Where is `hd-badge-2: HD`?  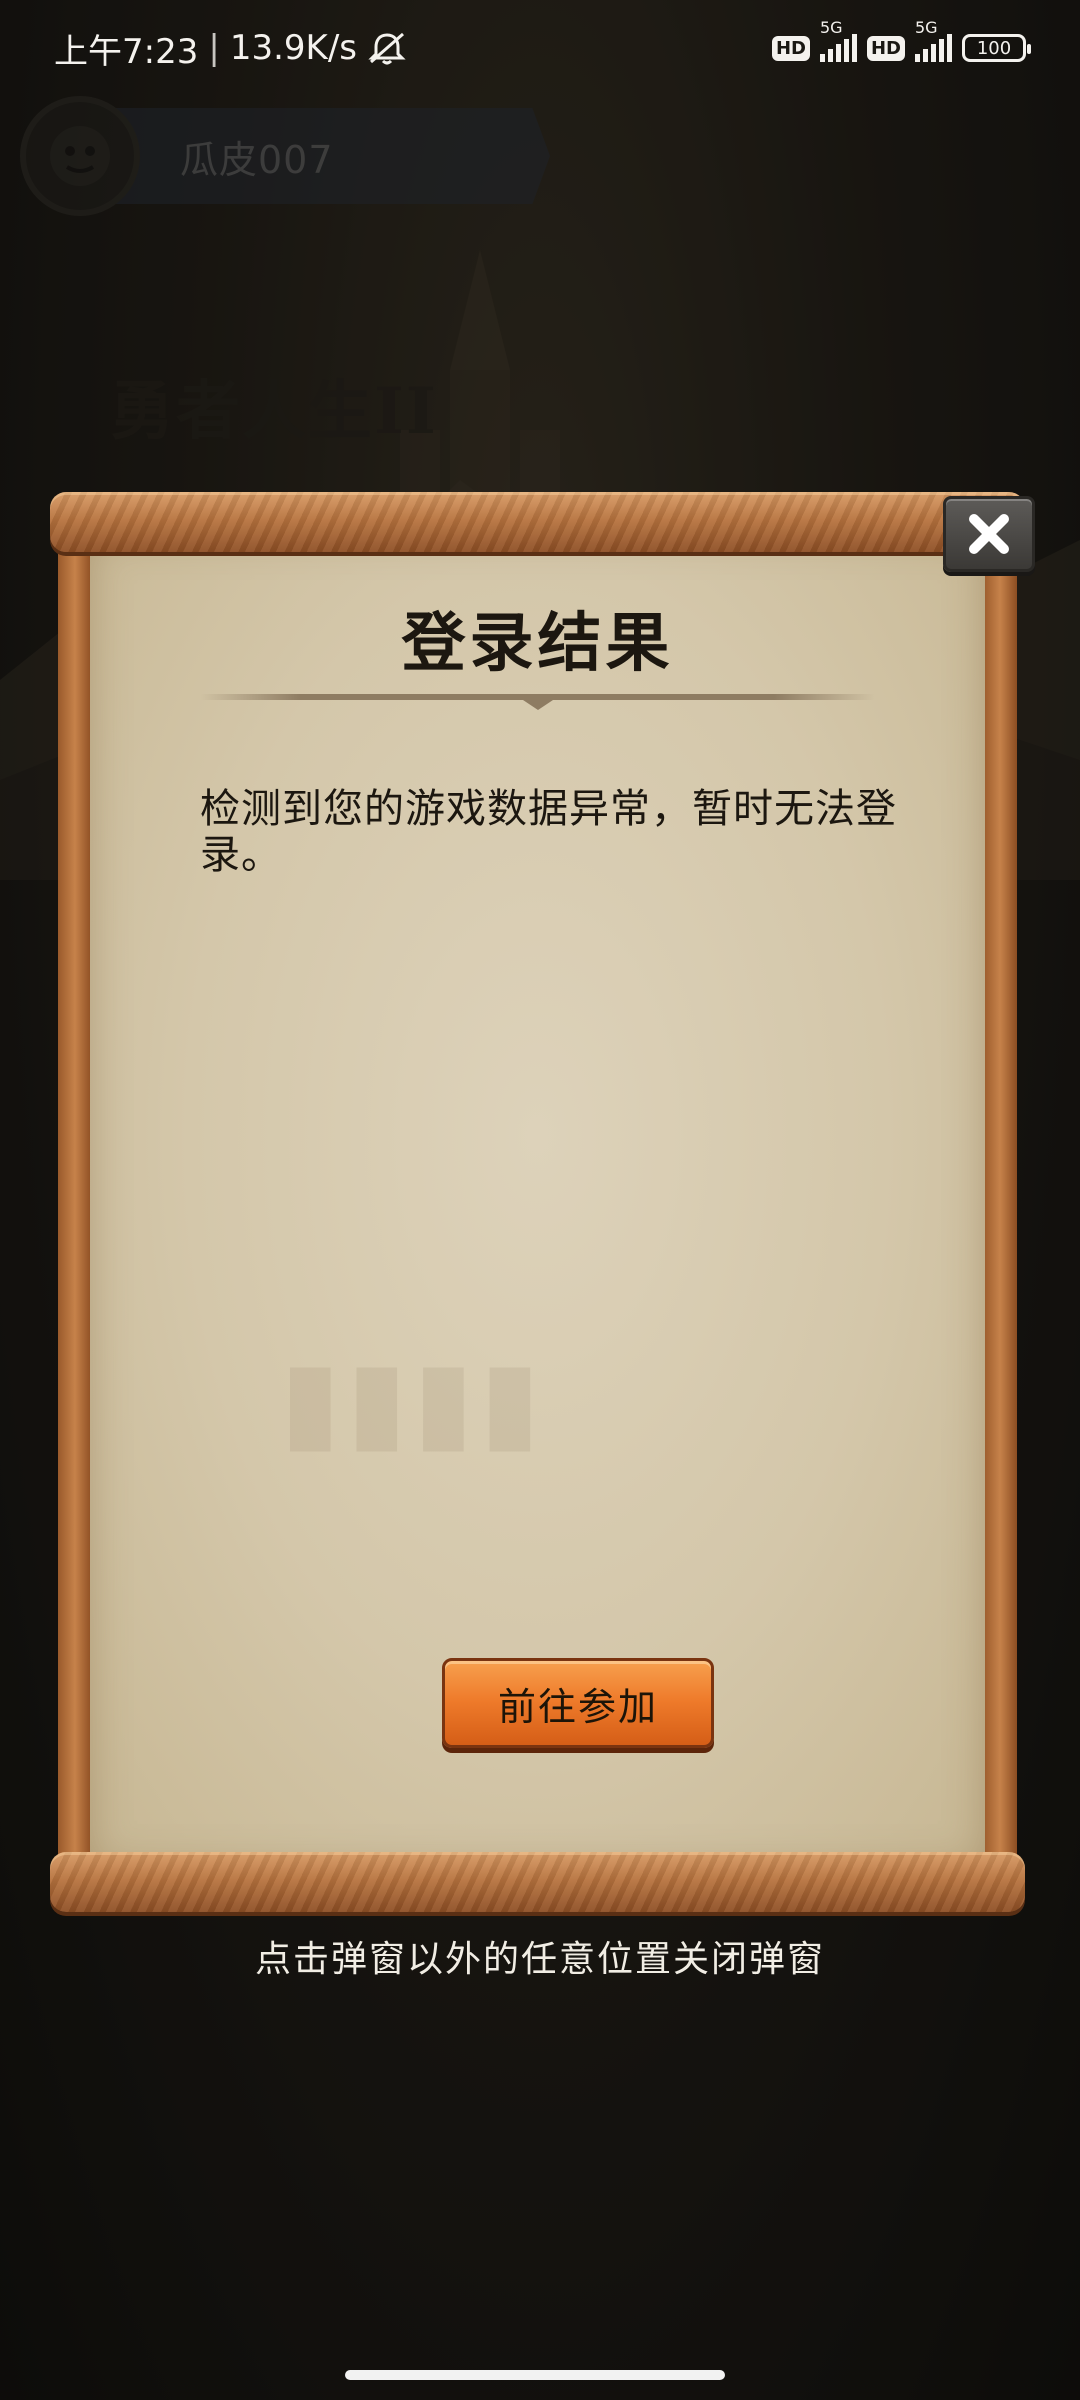 hd-badge-2: HD is located at coordinates (885, 48).